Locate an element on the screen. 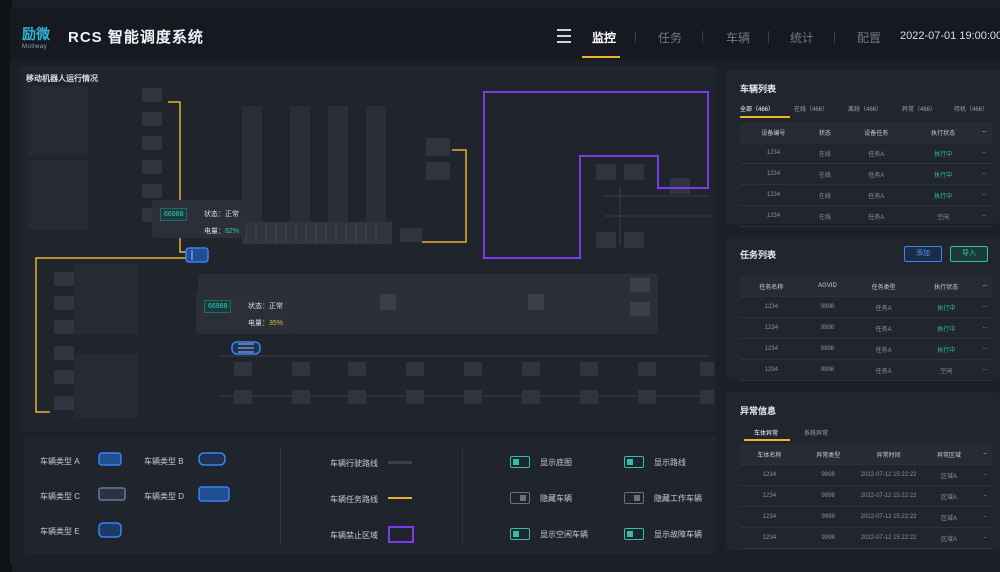 This screenshot has width=1000, height=572. battery-value: 82% is located at coordinates (232, 231).